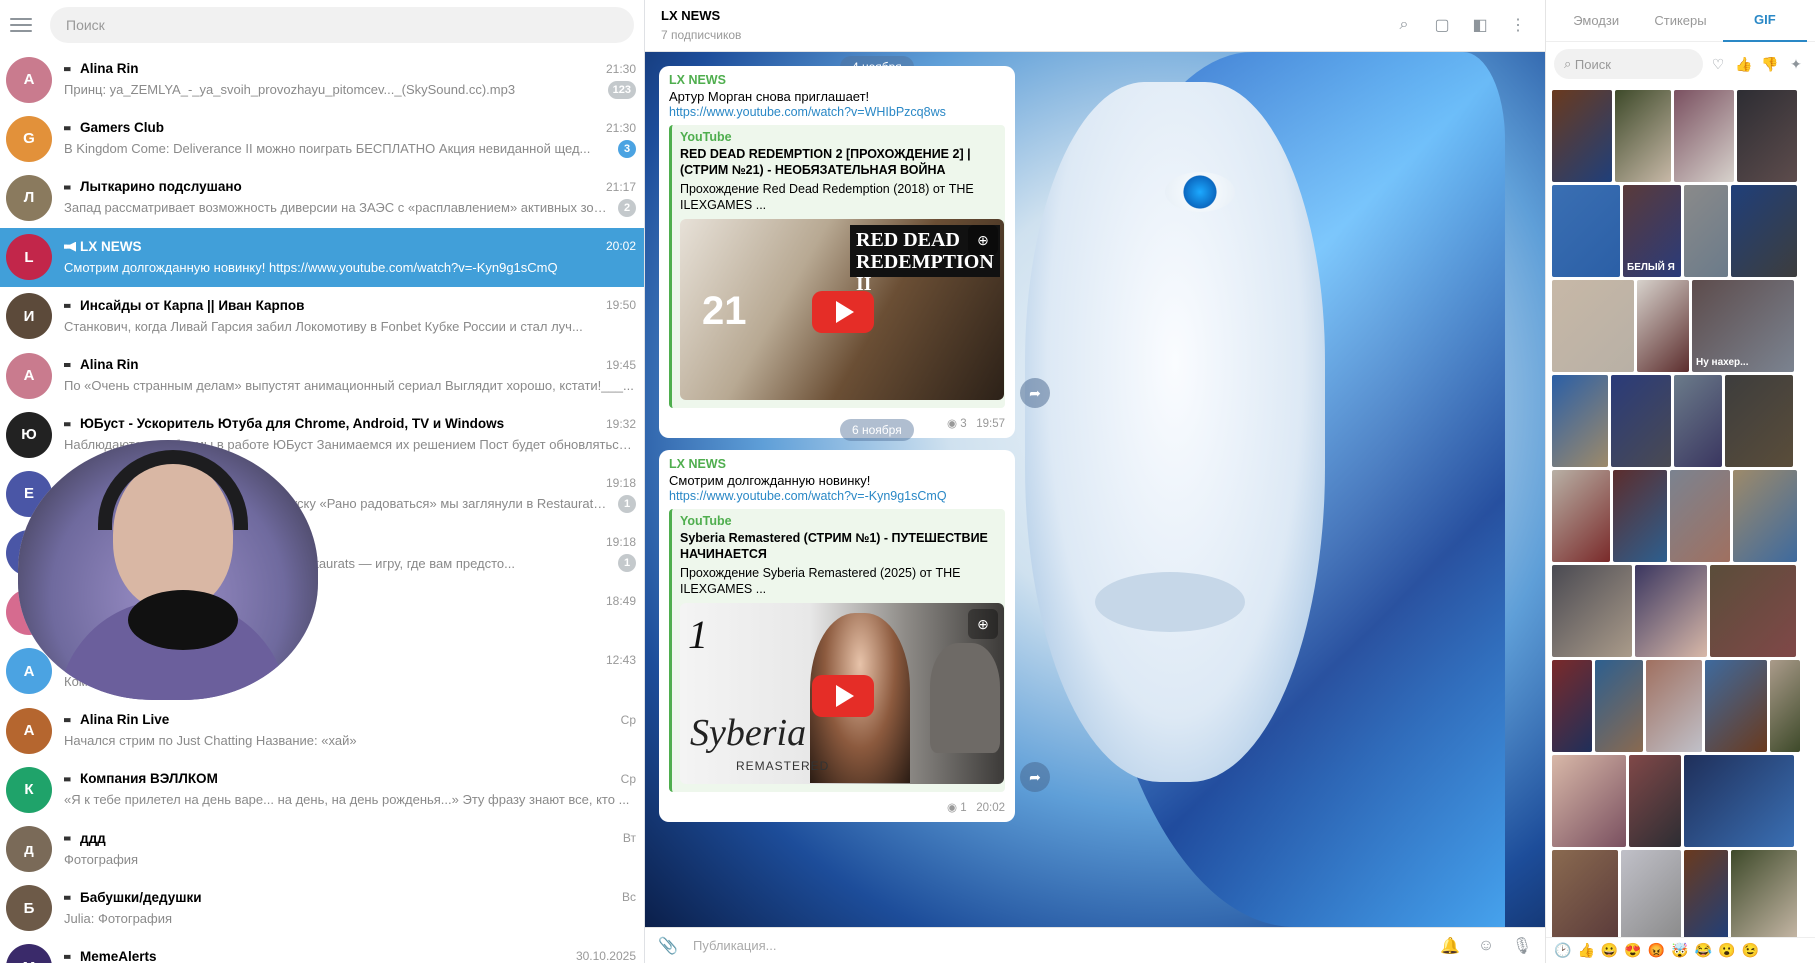 This screenshot has width=1815, height=963. Describe the element at coordinates (1764, 21) in the screenshot. I see `tab-gif: GIF` at that location.